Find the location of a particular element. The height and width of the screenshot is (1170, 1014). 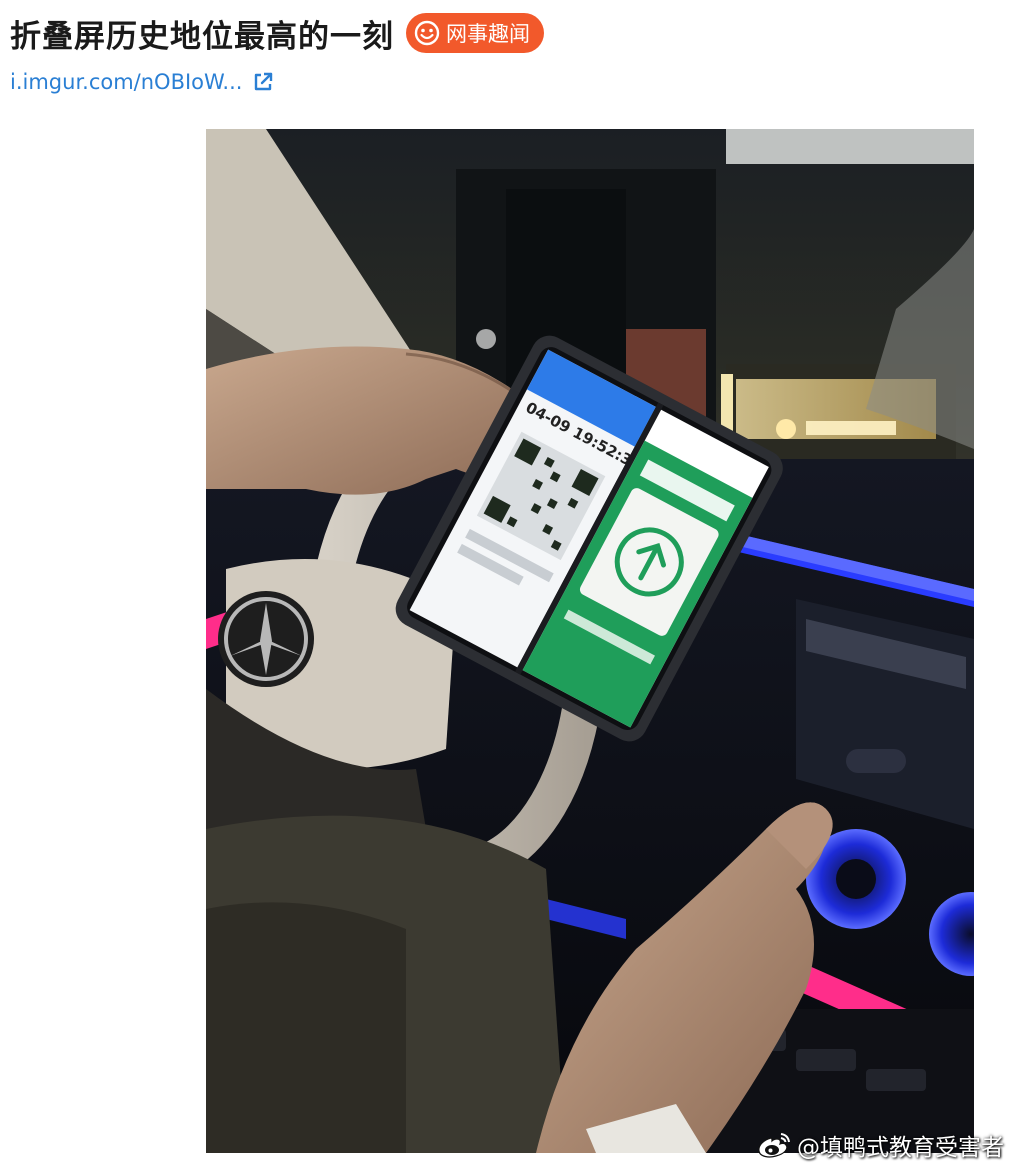

weibo-logo is located at coordinates (774, 1145).